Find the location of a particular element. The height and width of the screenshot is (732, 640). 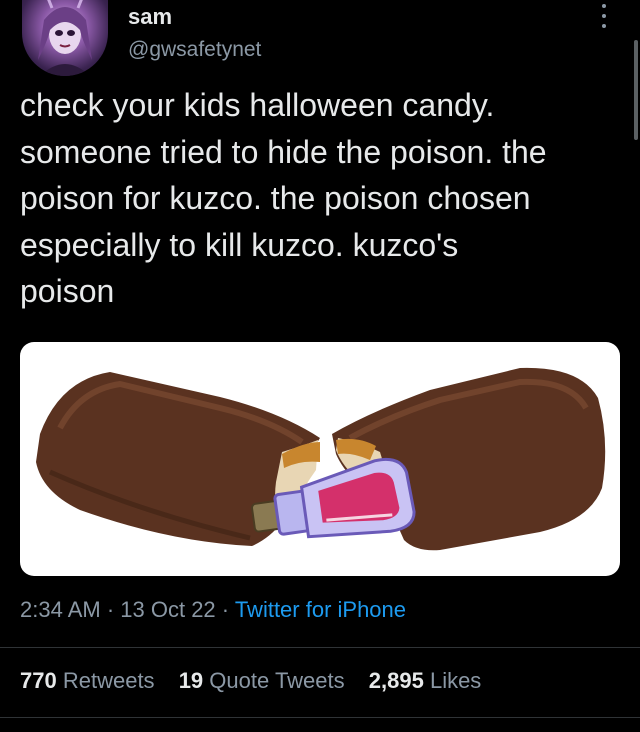

retweets-stat: 770 Retweets is located at coordinates (87, 680).